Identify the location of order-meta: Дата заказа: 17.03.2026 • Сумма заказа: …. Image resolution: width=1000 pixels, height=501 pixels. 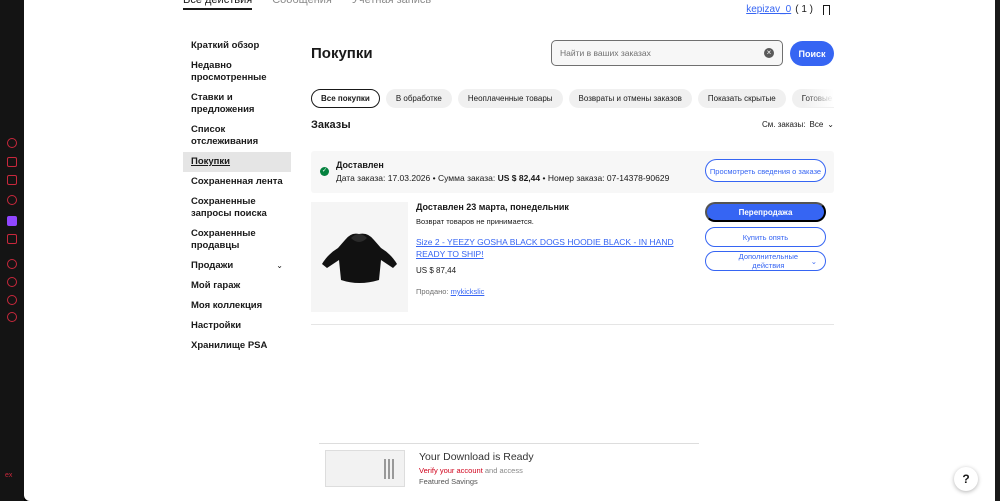
(502, 178).